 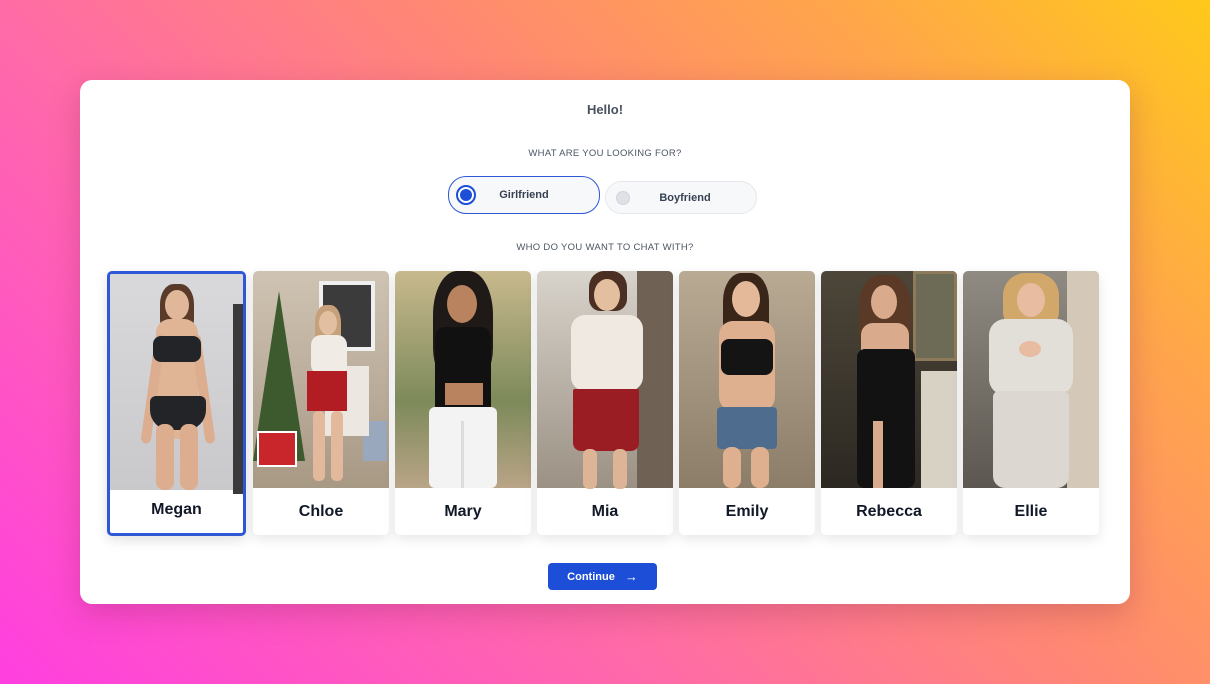 What do you see at coordinates (463, 511) in the screenshot?
I see `character-name: Mary` at bounding box center [463, 511].